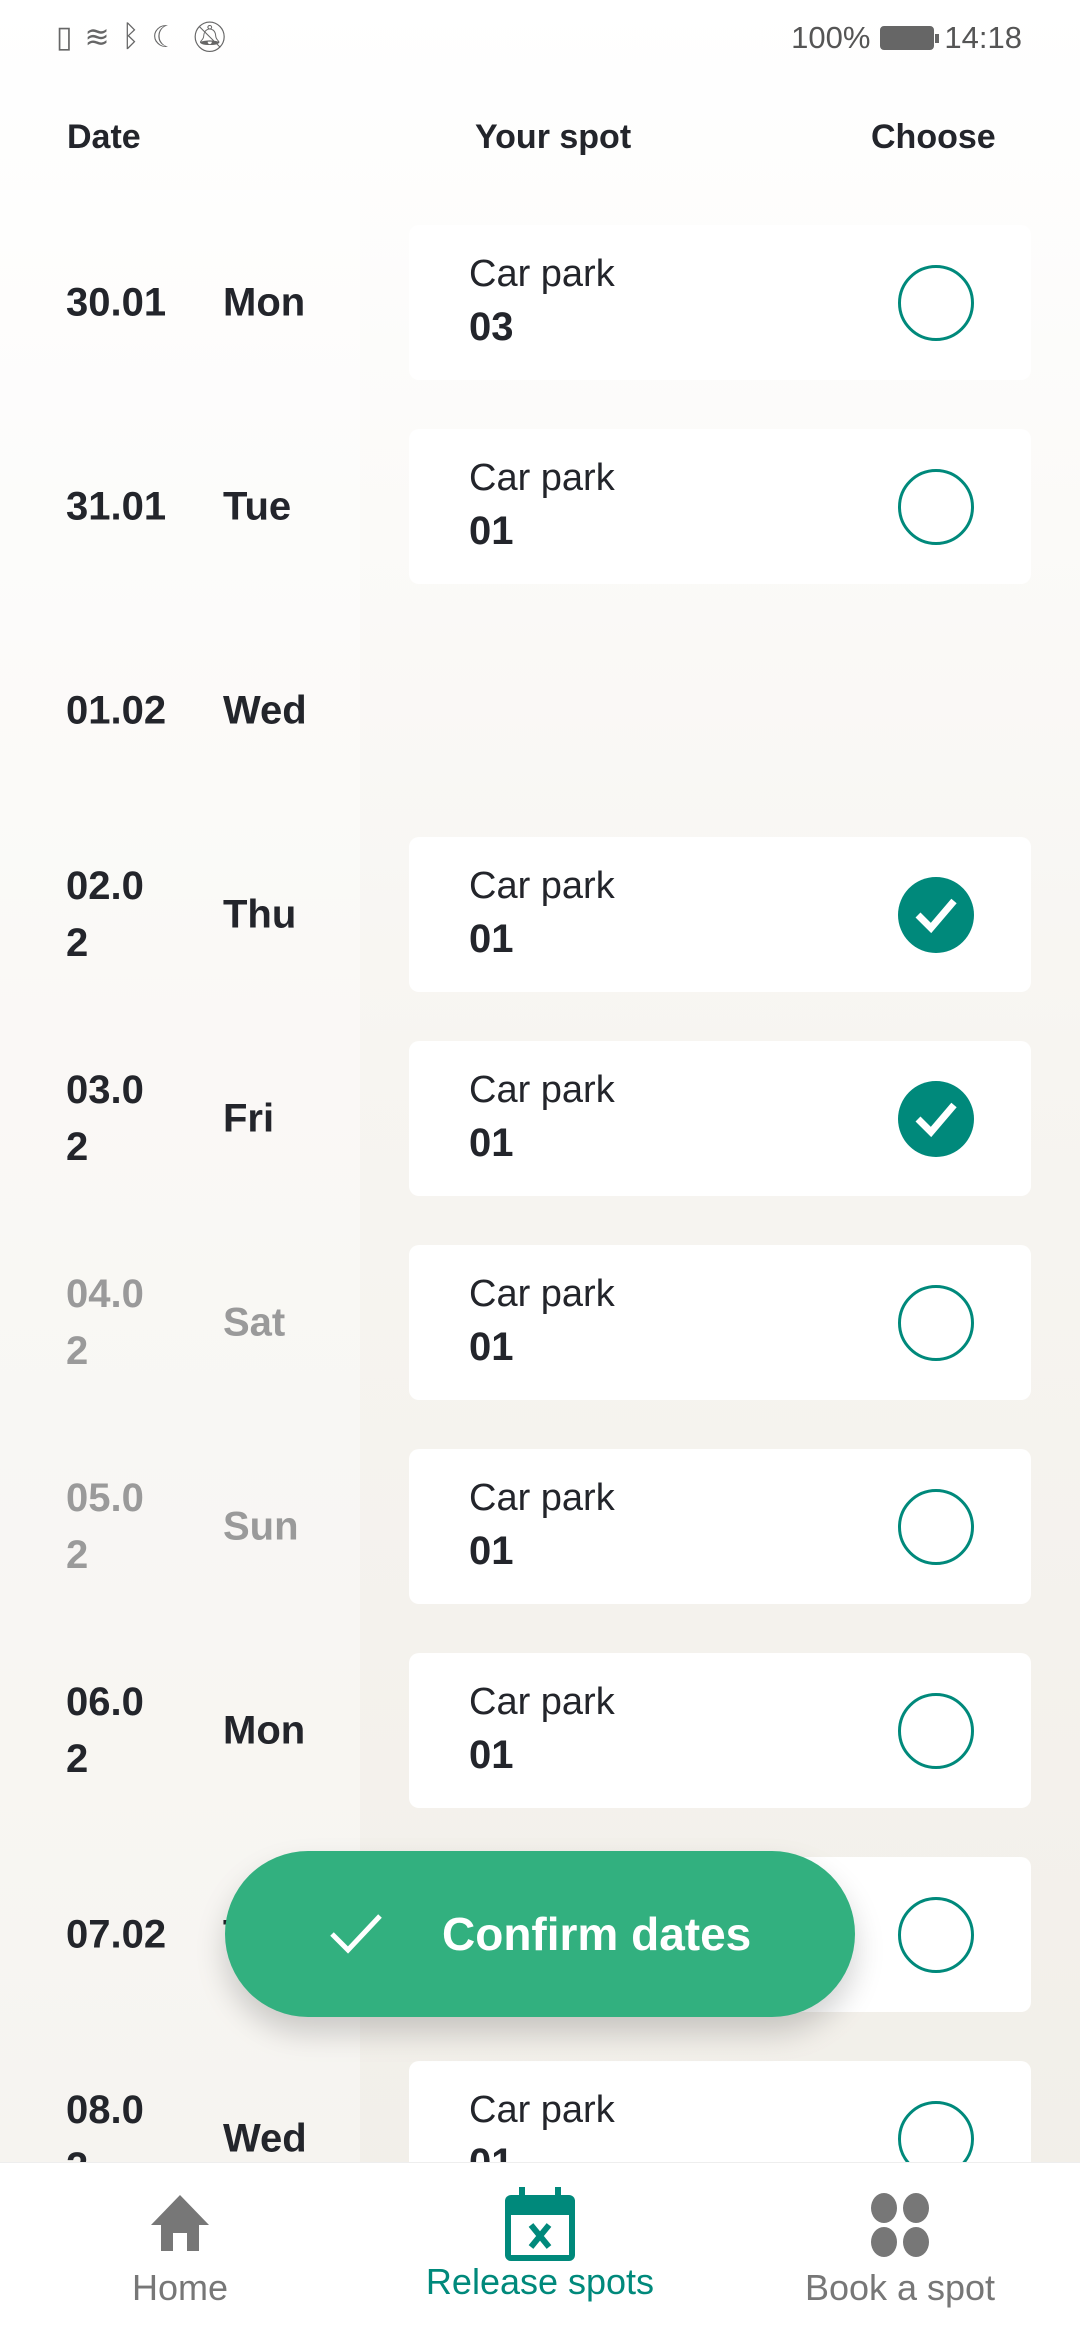 This screenshot has width=1080, height=2340. I want to click on date-row: 04.02 Sat Car park 01, so click(540, 1322).